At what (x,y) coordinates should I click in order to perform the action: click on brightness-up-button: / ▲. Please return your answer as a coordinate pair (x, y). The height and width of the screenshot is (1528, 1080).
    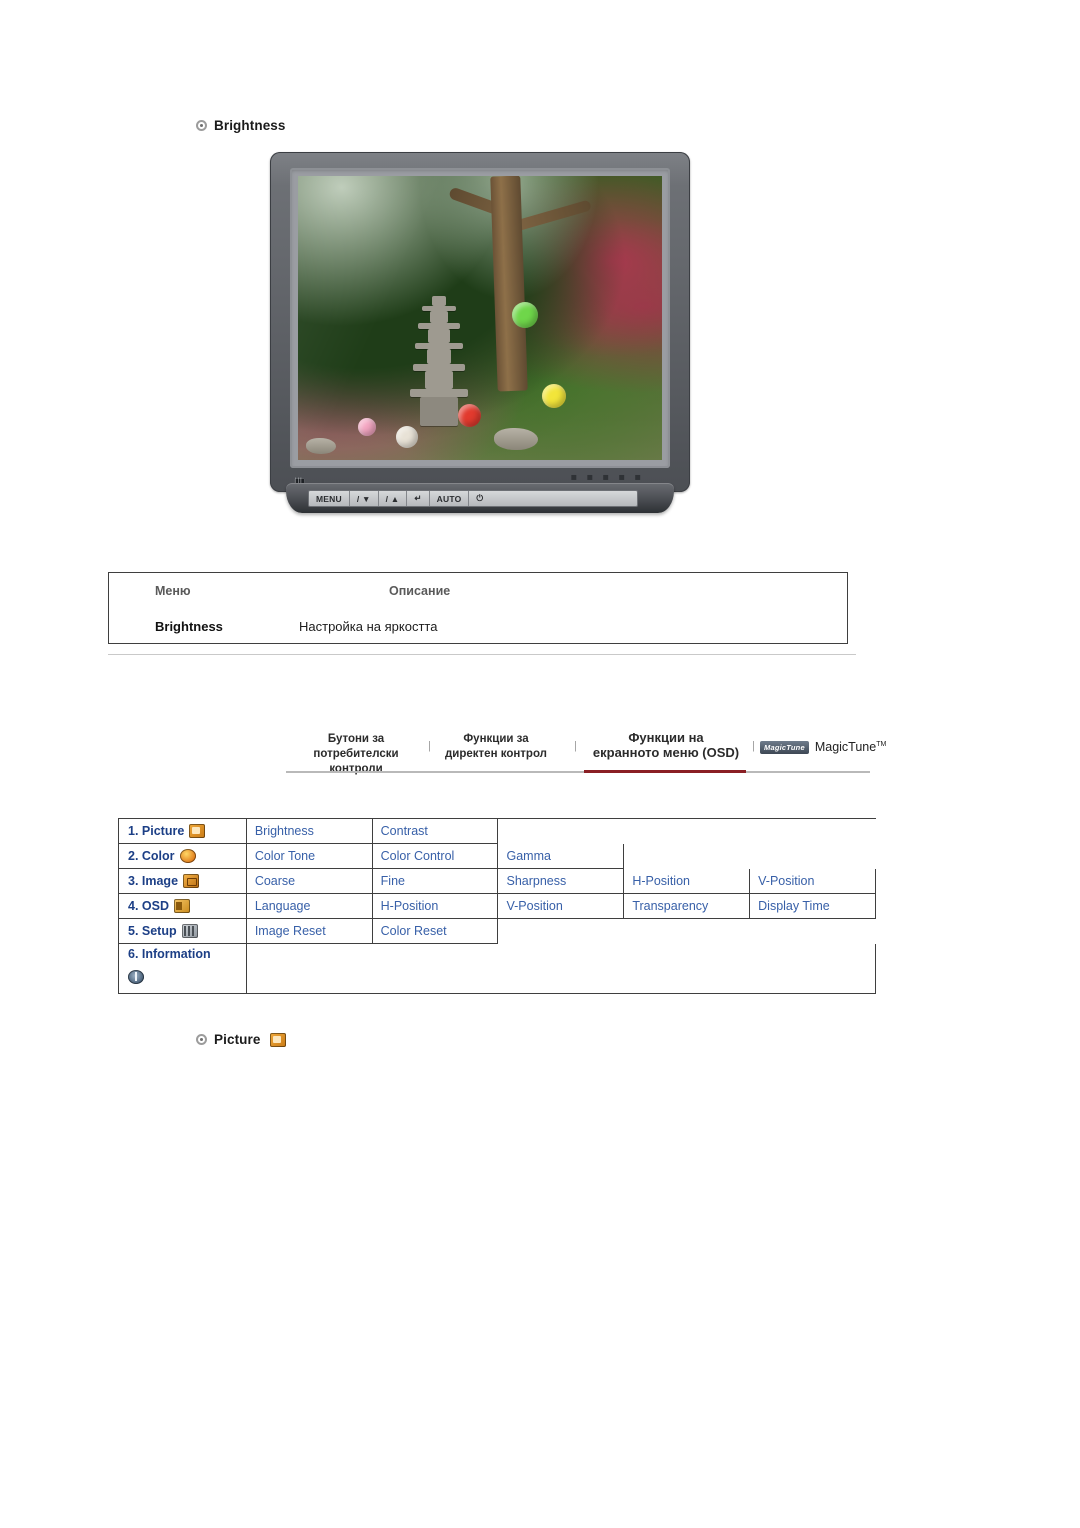
    Looking at the image, I should click on (393, 498).